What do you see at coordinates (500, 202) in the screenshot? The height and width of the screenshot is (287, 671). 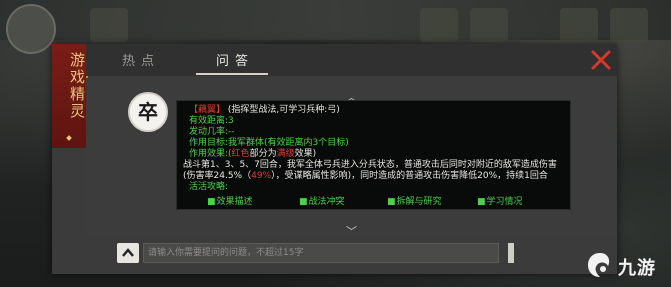 I see `link-learning: 学习情况` at bounding box center [500, 202].